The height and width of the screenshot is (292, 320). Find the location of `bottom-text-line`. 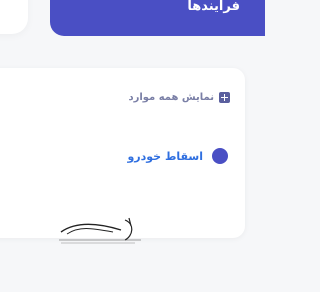

bottom-text-line is located at coordinates (137, 285).